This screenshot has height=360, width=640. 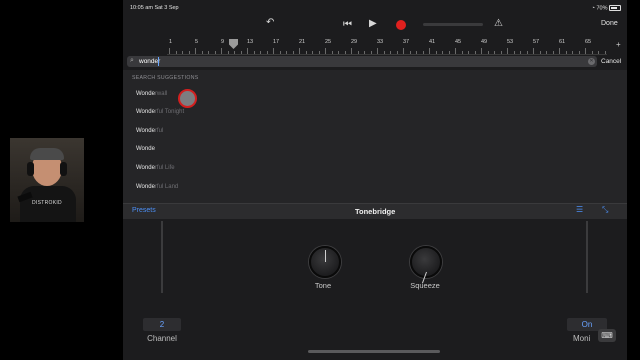 I want to click on suggestion-item: Wonderful Life, so click(x=155, y=168).